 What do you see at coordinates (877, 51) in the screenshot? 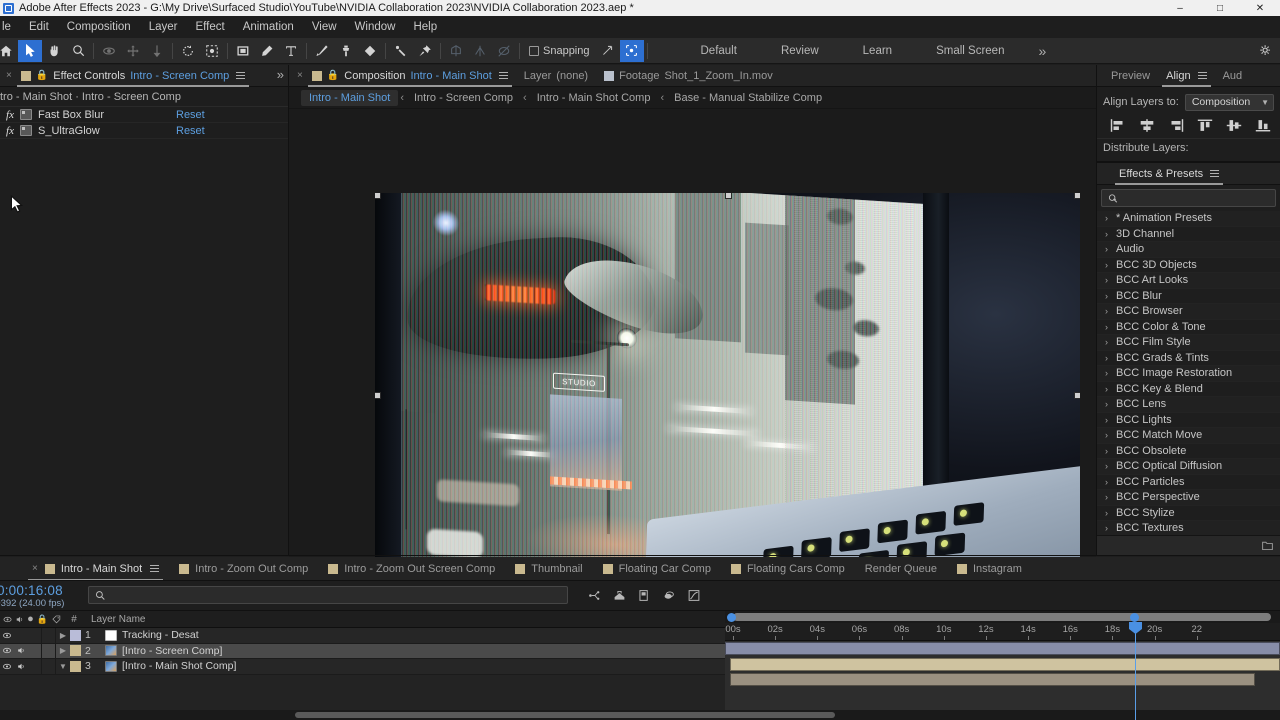
I see `workspace-learn: Learn` at bounding box center [877, 51].